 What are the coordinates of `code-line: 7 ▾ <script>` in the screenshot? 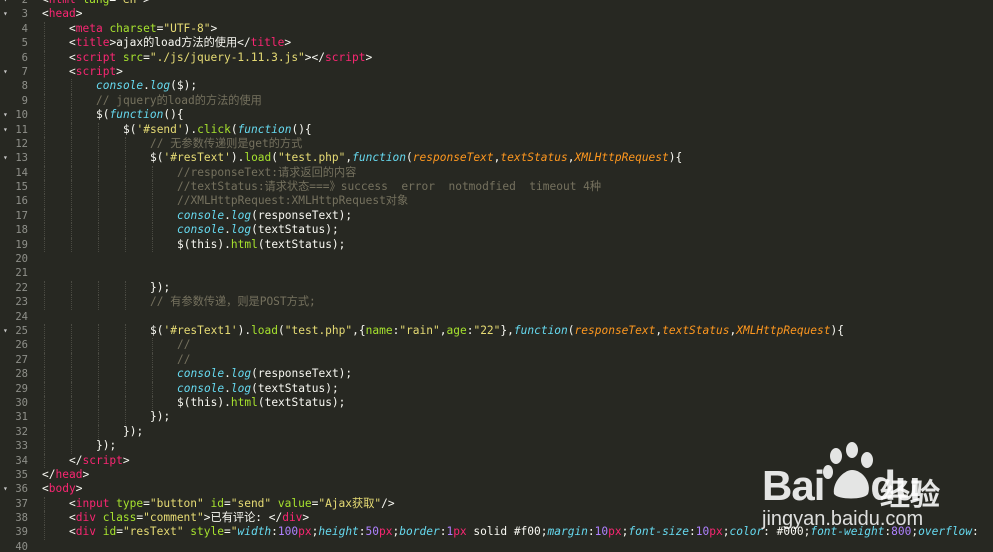 It's located at (496, 72).